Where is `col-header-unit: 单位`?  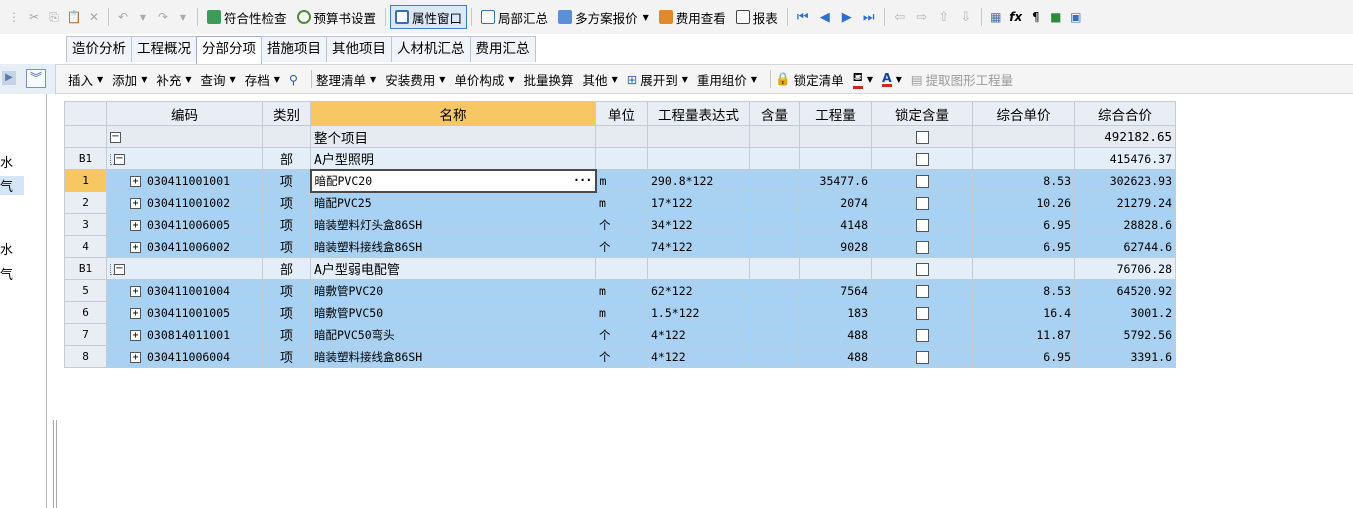 col-header-unit: 单位 is located at coordinates (621, 113).